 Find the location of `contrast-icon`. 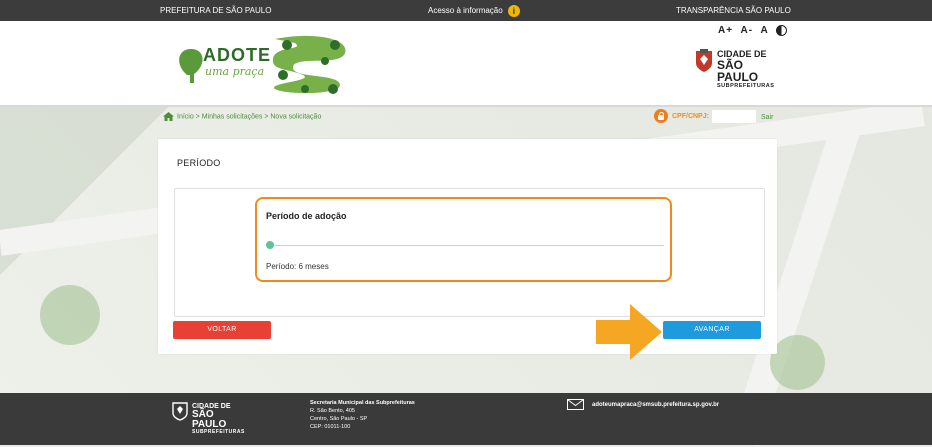

contrast-icon is located at coordinates (782, 30).